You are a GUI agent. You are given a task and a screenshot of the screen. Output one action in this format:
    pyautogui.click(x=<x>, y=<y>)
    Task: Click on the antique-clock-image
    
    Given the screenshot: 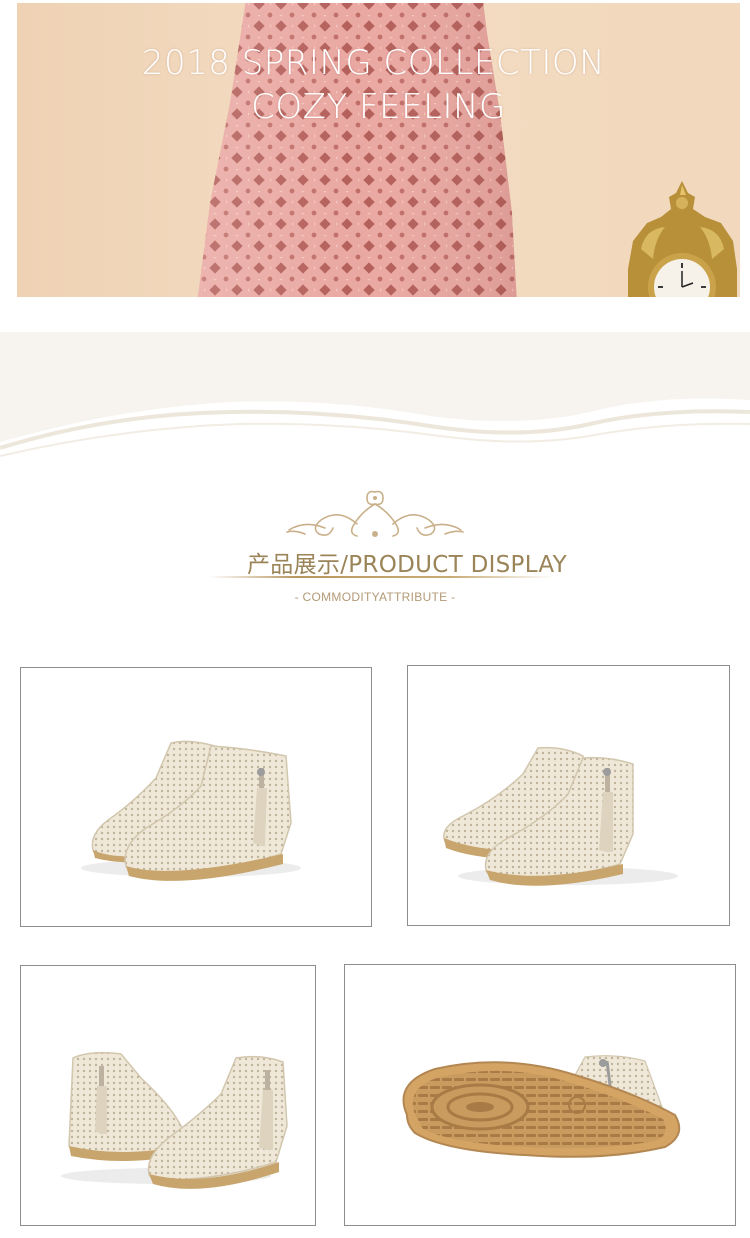 What is the action you would take?
    pyautogui.click(x=682, y=239)
    